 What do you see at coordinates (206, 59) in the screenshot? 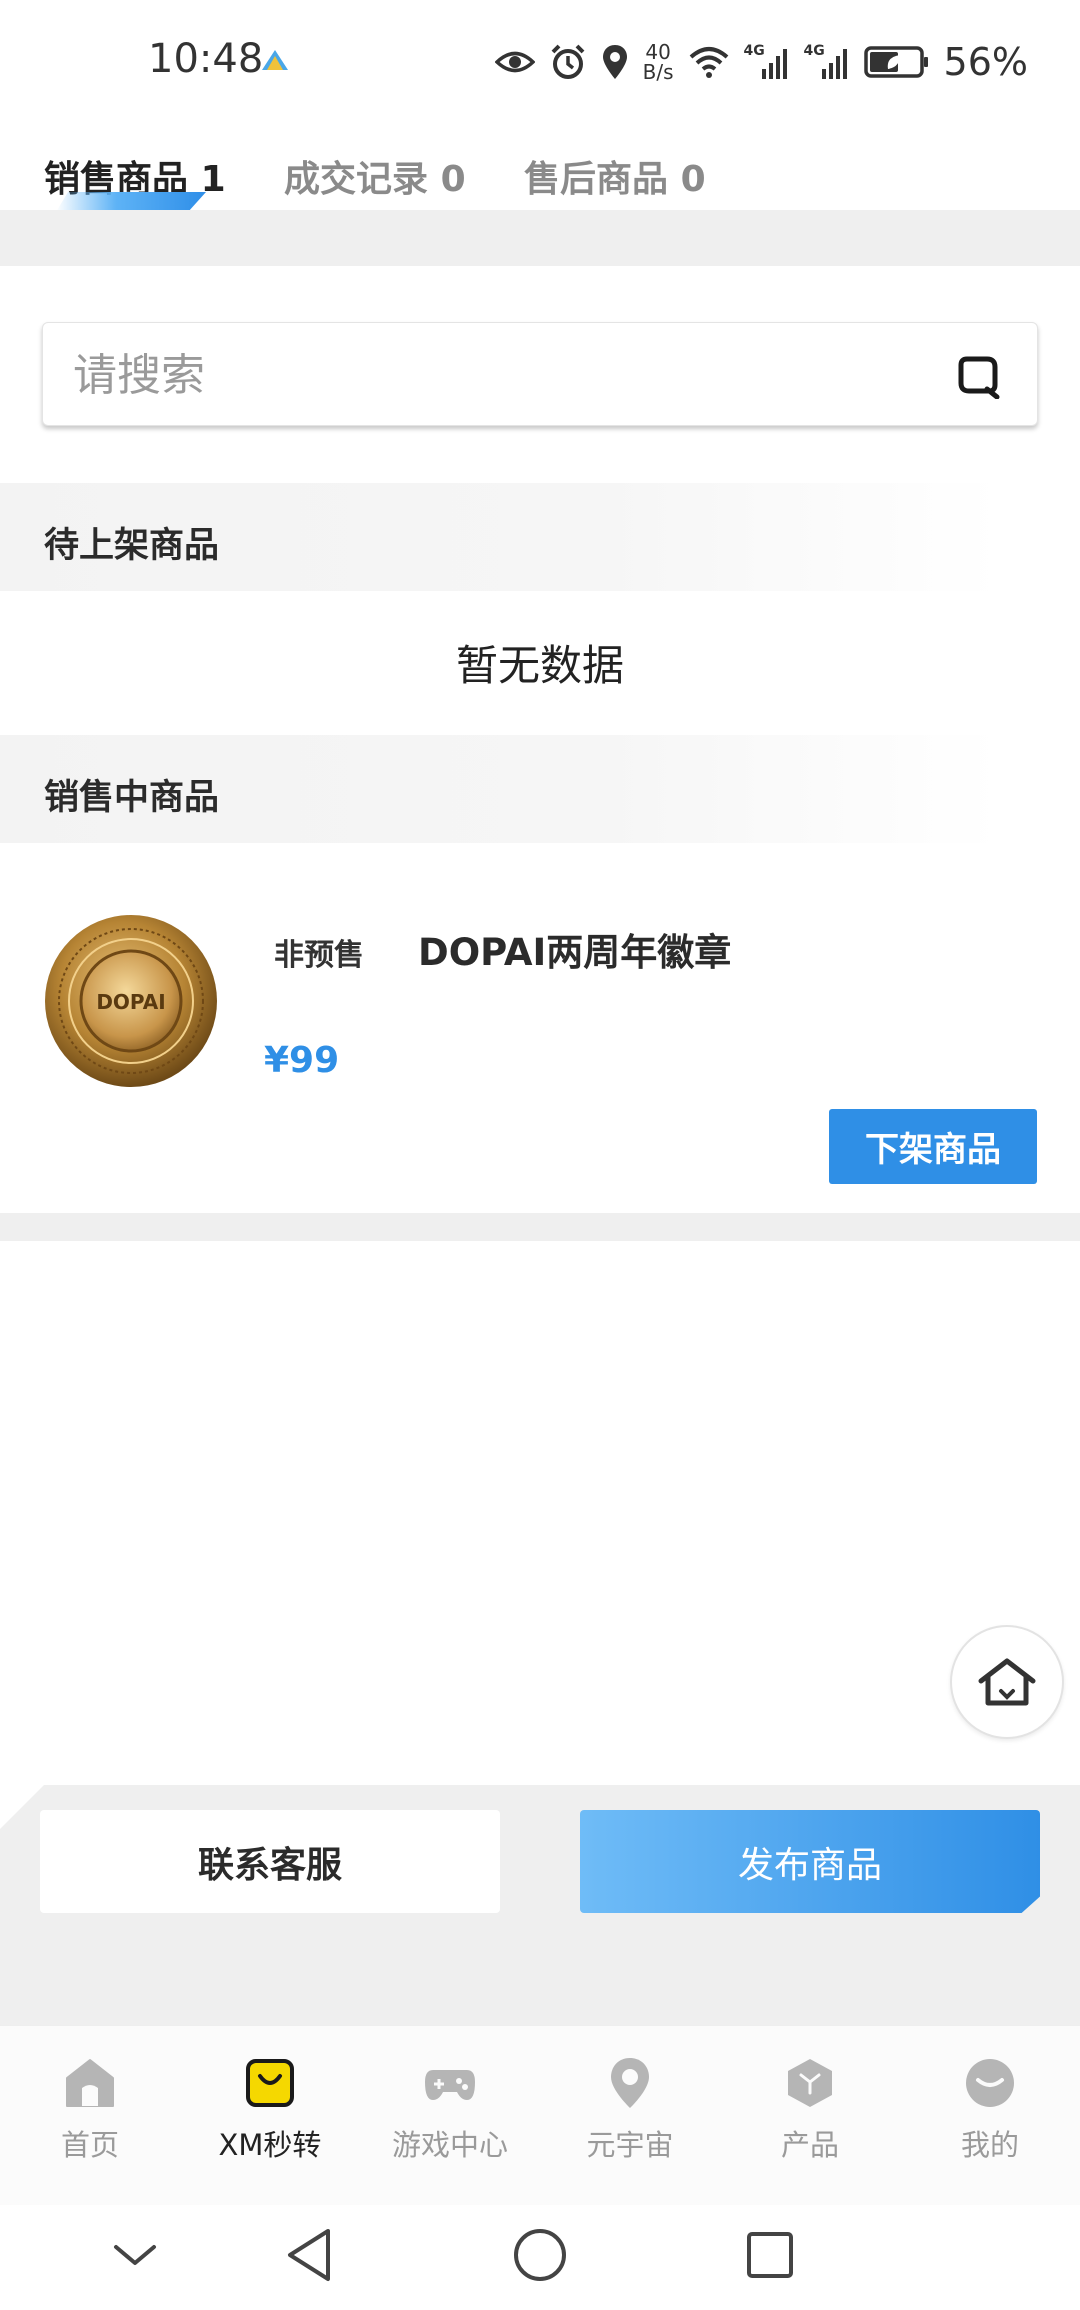
I see `status-time: 10:48` at bounding box center [206, 59].